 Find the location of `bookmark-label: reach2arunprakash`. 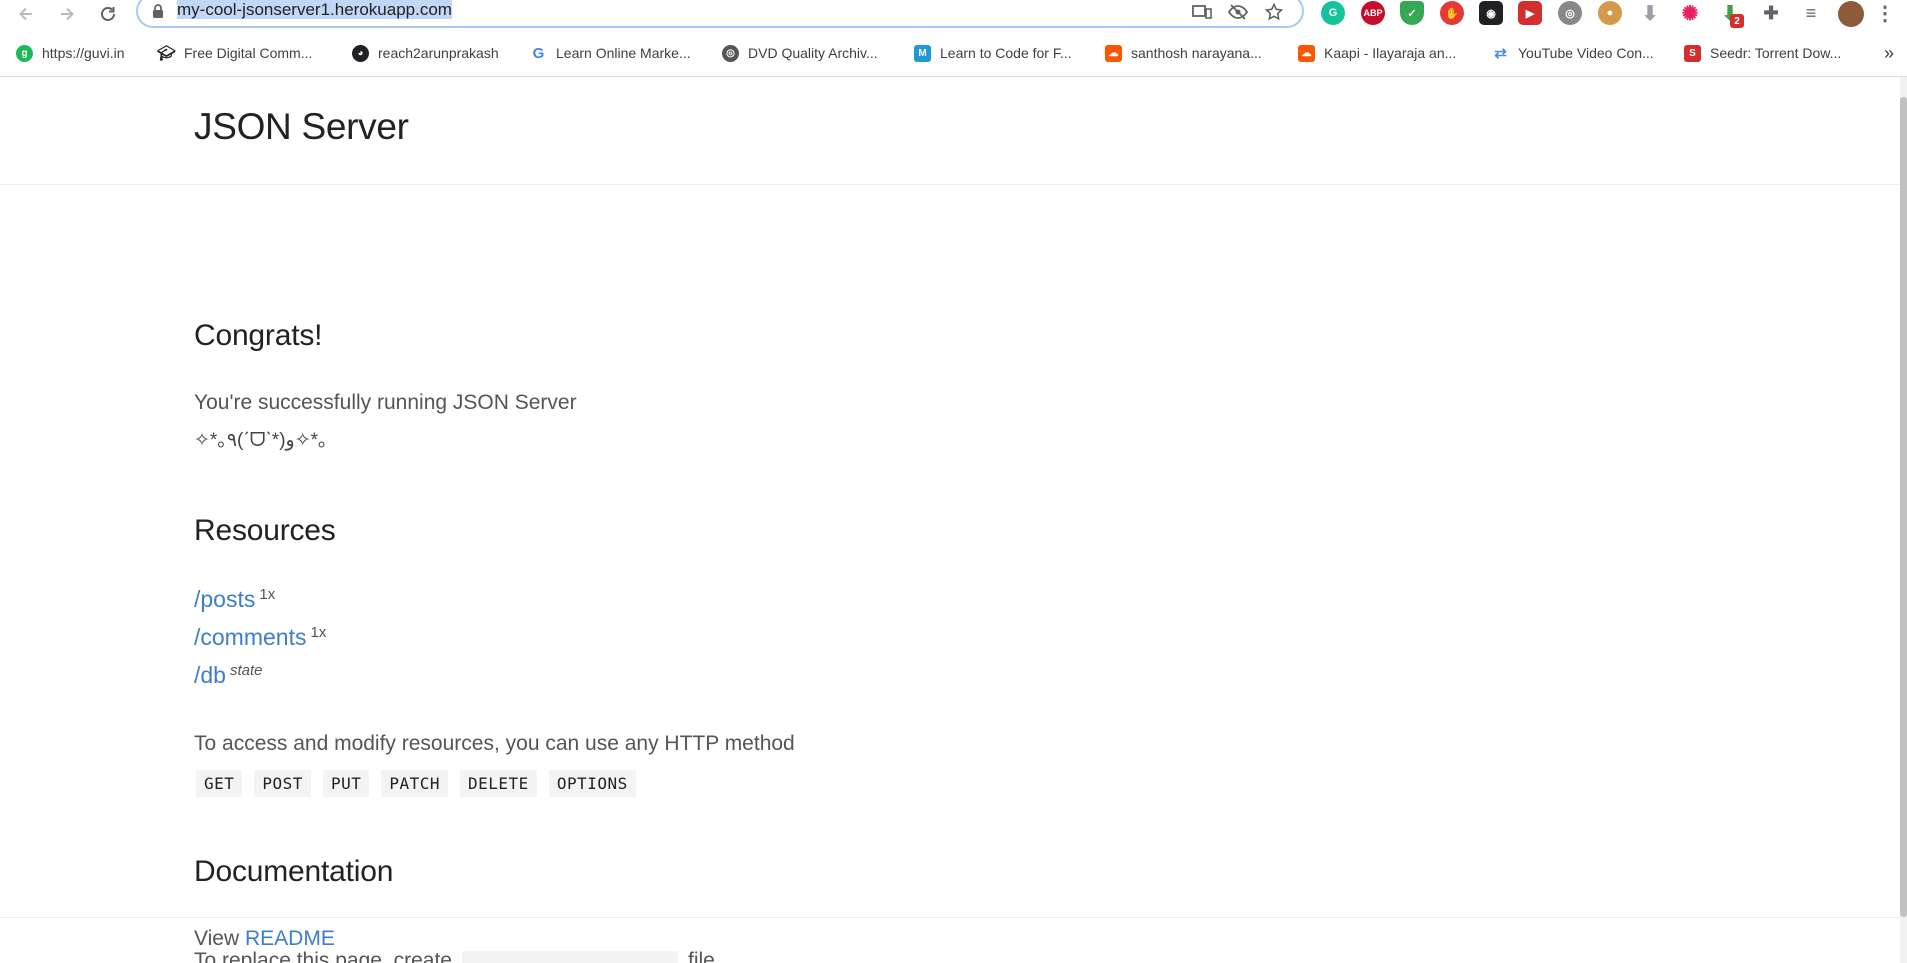

bookmark-label: reach2arunprakash is located at coordinates (438, 53).